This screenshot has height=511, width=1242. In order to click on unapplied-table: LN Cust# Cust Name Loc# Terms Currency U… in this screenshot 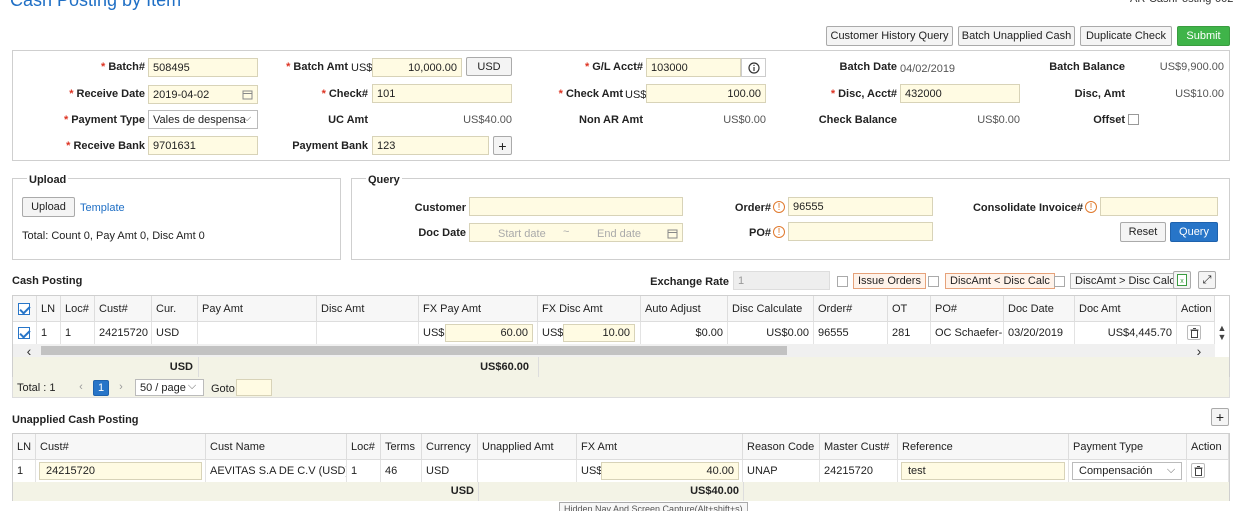, I will do `click(621, 467)`.